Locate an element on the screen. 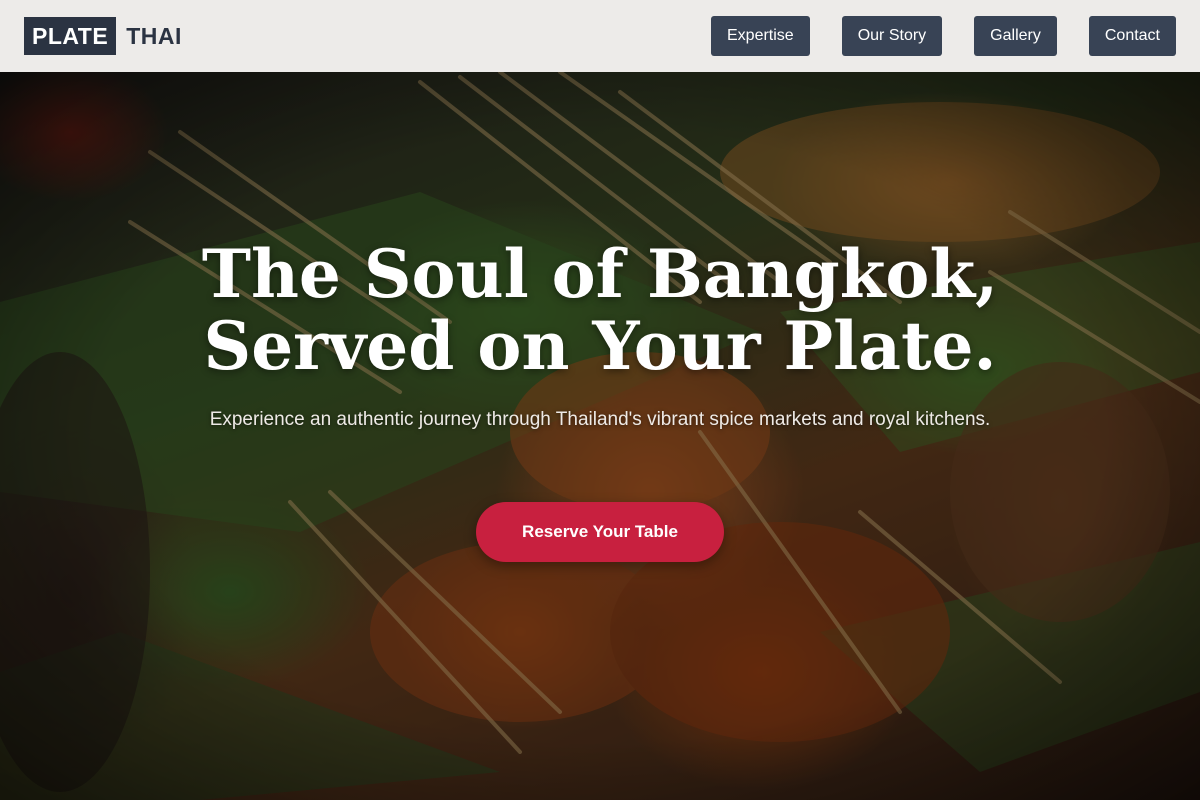 This screenshot has height=800, width=1200. hero-title-line-1: The Soul of Bangkok, is located at coordinates (600, 274).